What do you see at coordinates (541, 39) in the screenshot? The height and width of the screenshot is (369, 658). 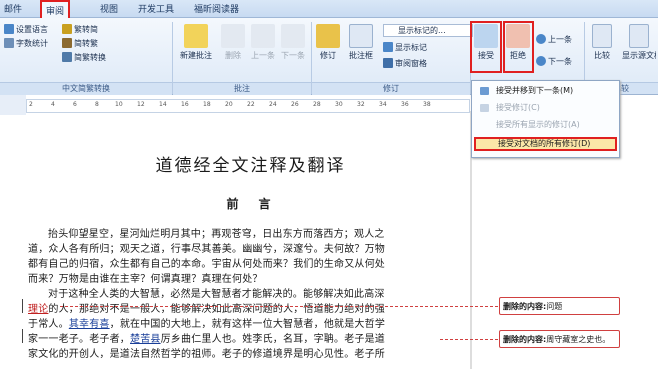 I see `previous-change-icon` at bounding box center [541, 39].